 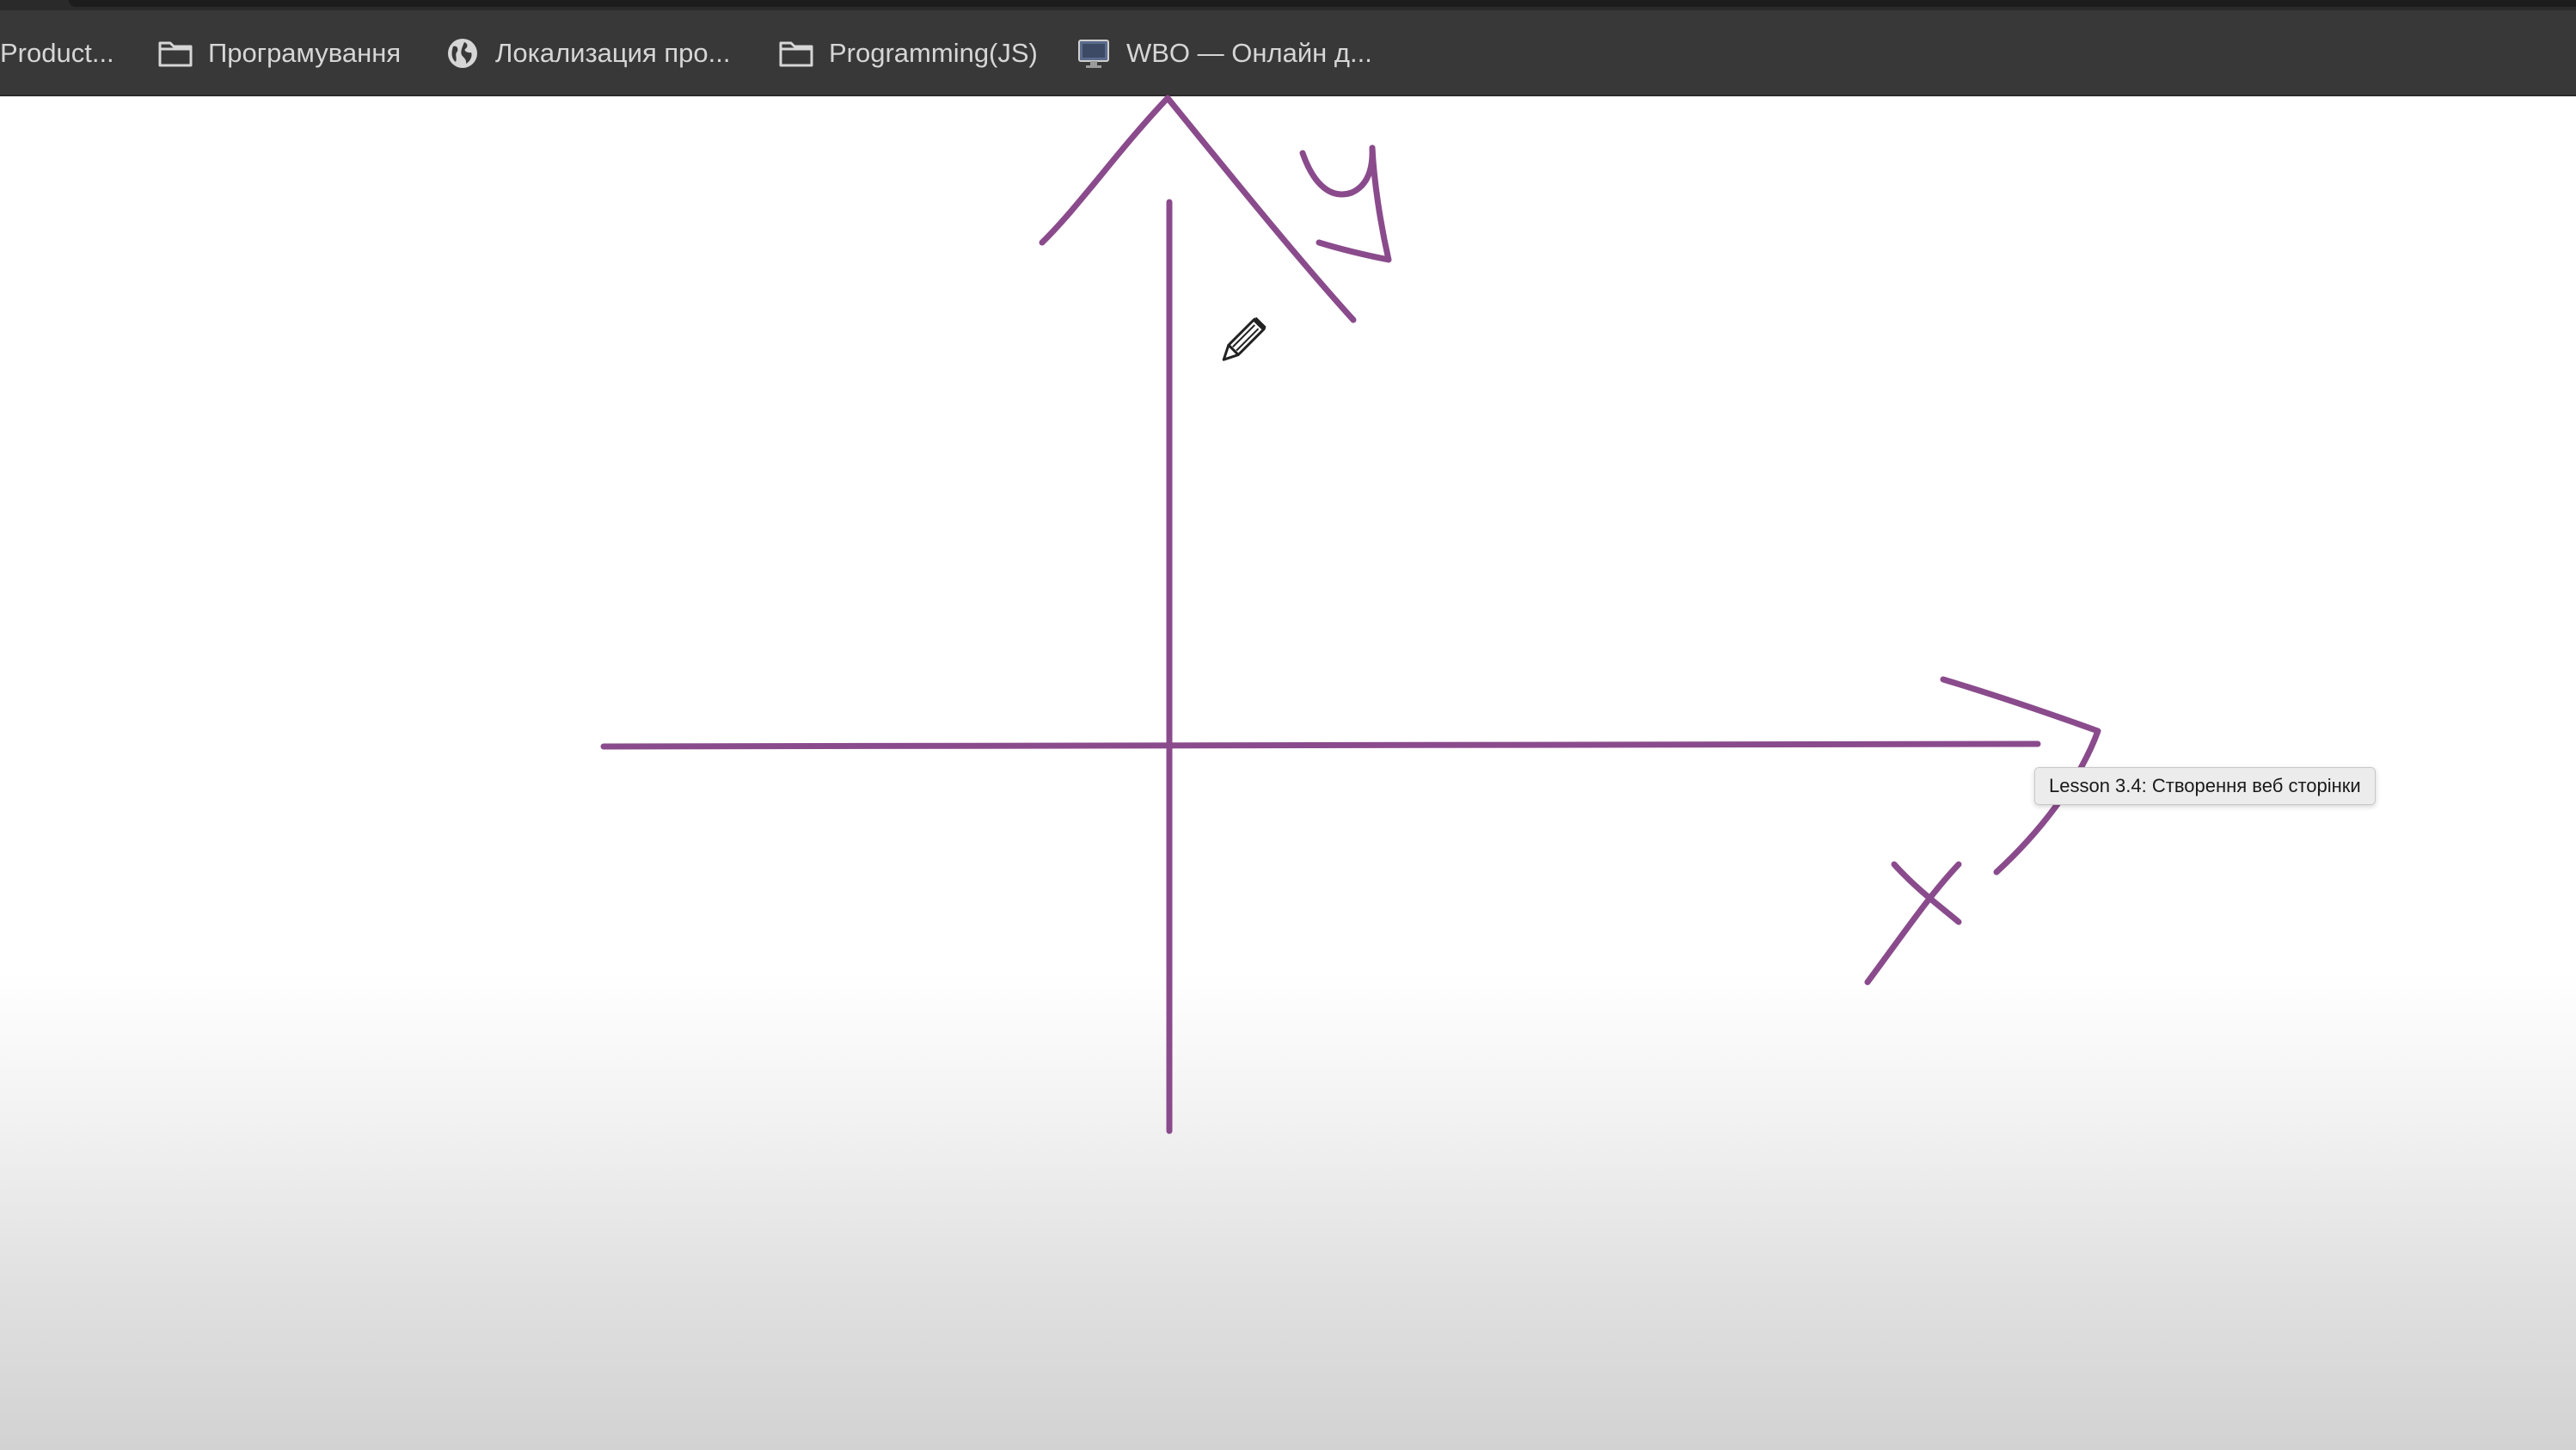 I want to click on y-axis-label-stroke-tail, so click(x=1354, y=203).